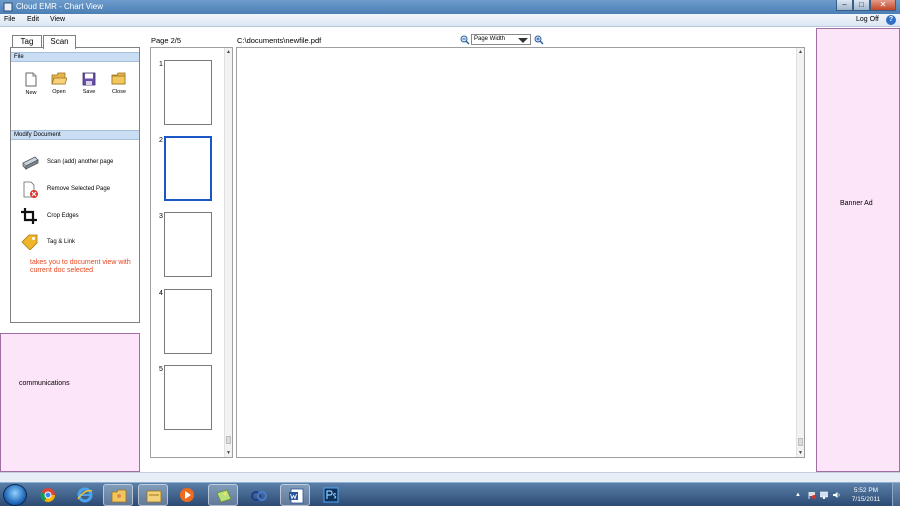  I want to click on page-indicator: Page 2/5, so click(166, 40).